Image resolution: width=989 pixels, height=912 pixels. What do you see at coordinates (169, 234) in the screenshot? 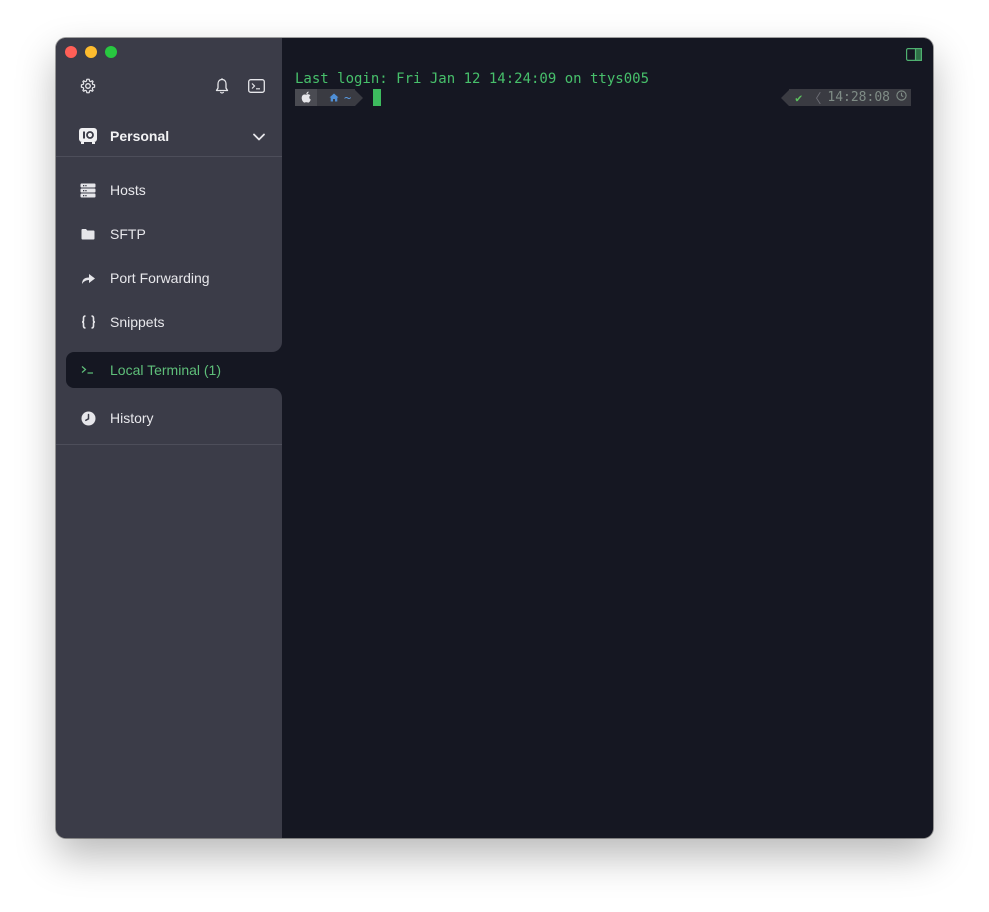
I see `sidebar-item-sftp: SFTP` at bounding box center [169, 234].